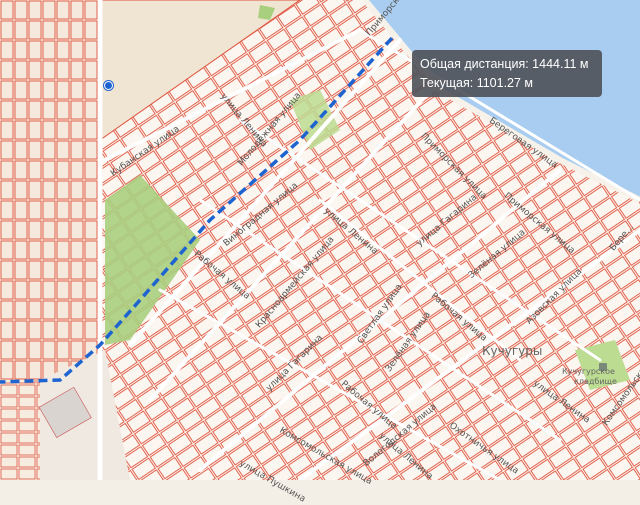  Describe the element at coordinates (477, 83) in the screenshot. I see `current-distance-text: Текущая: 1101.27 м` at that location.